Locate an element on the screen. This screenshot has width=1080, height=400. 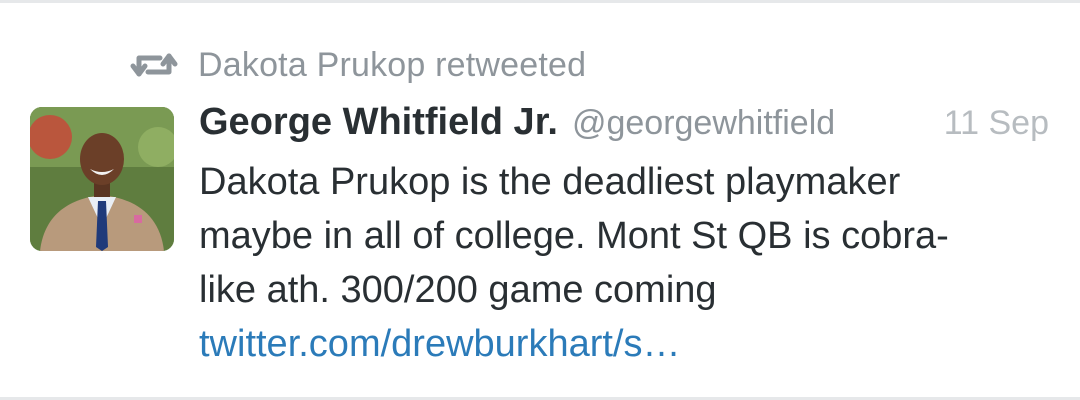
avatar-photo is located at coordinates (102, 179).